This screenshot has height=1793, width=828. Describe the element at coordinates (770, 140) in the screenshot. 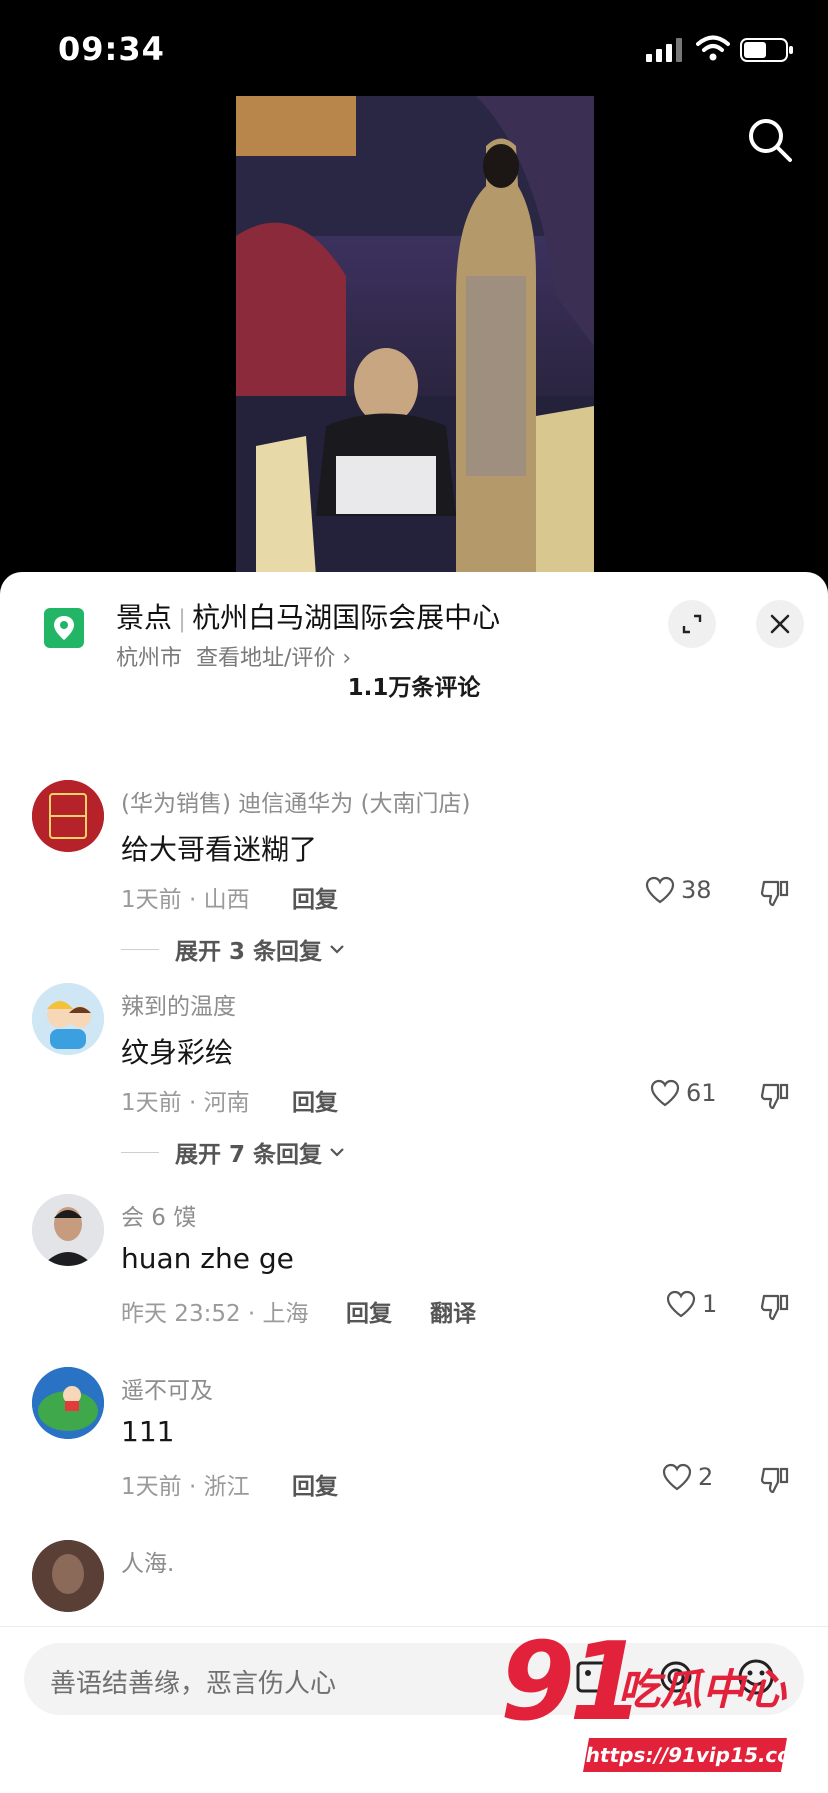

I see `search-icon` at that location.